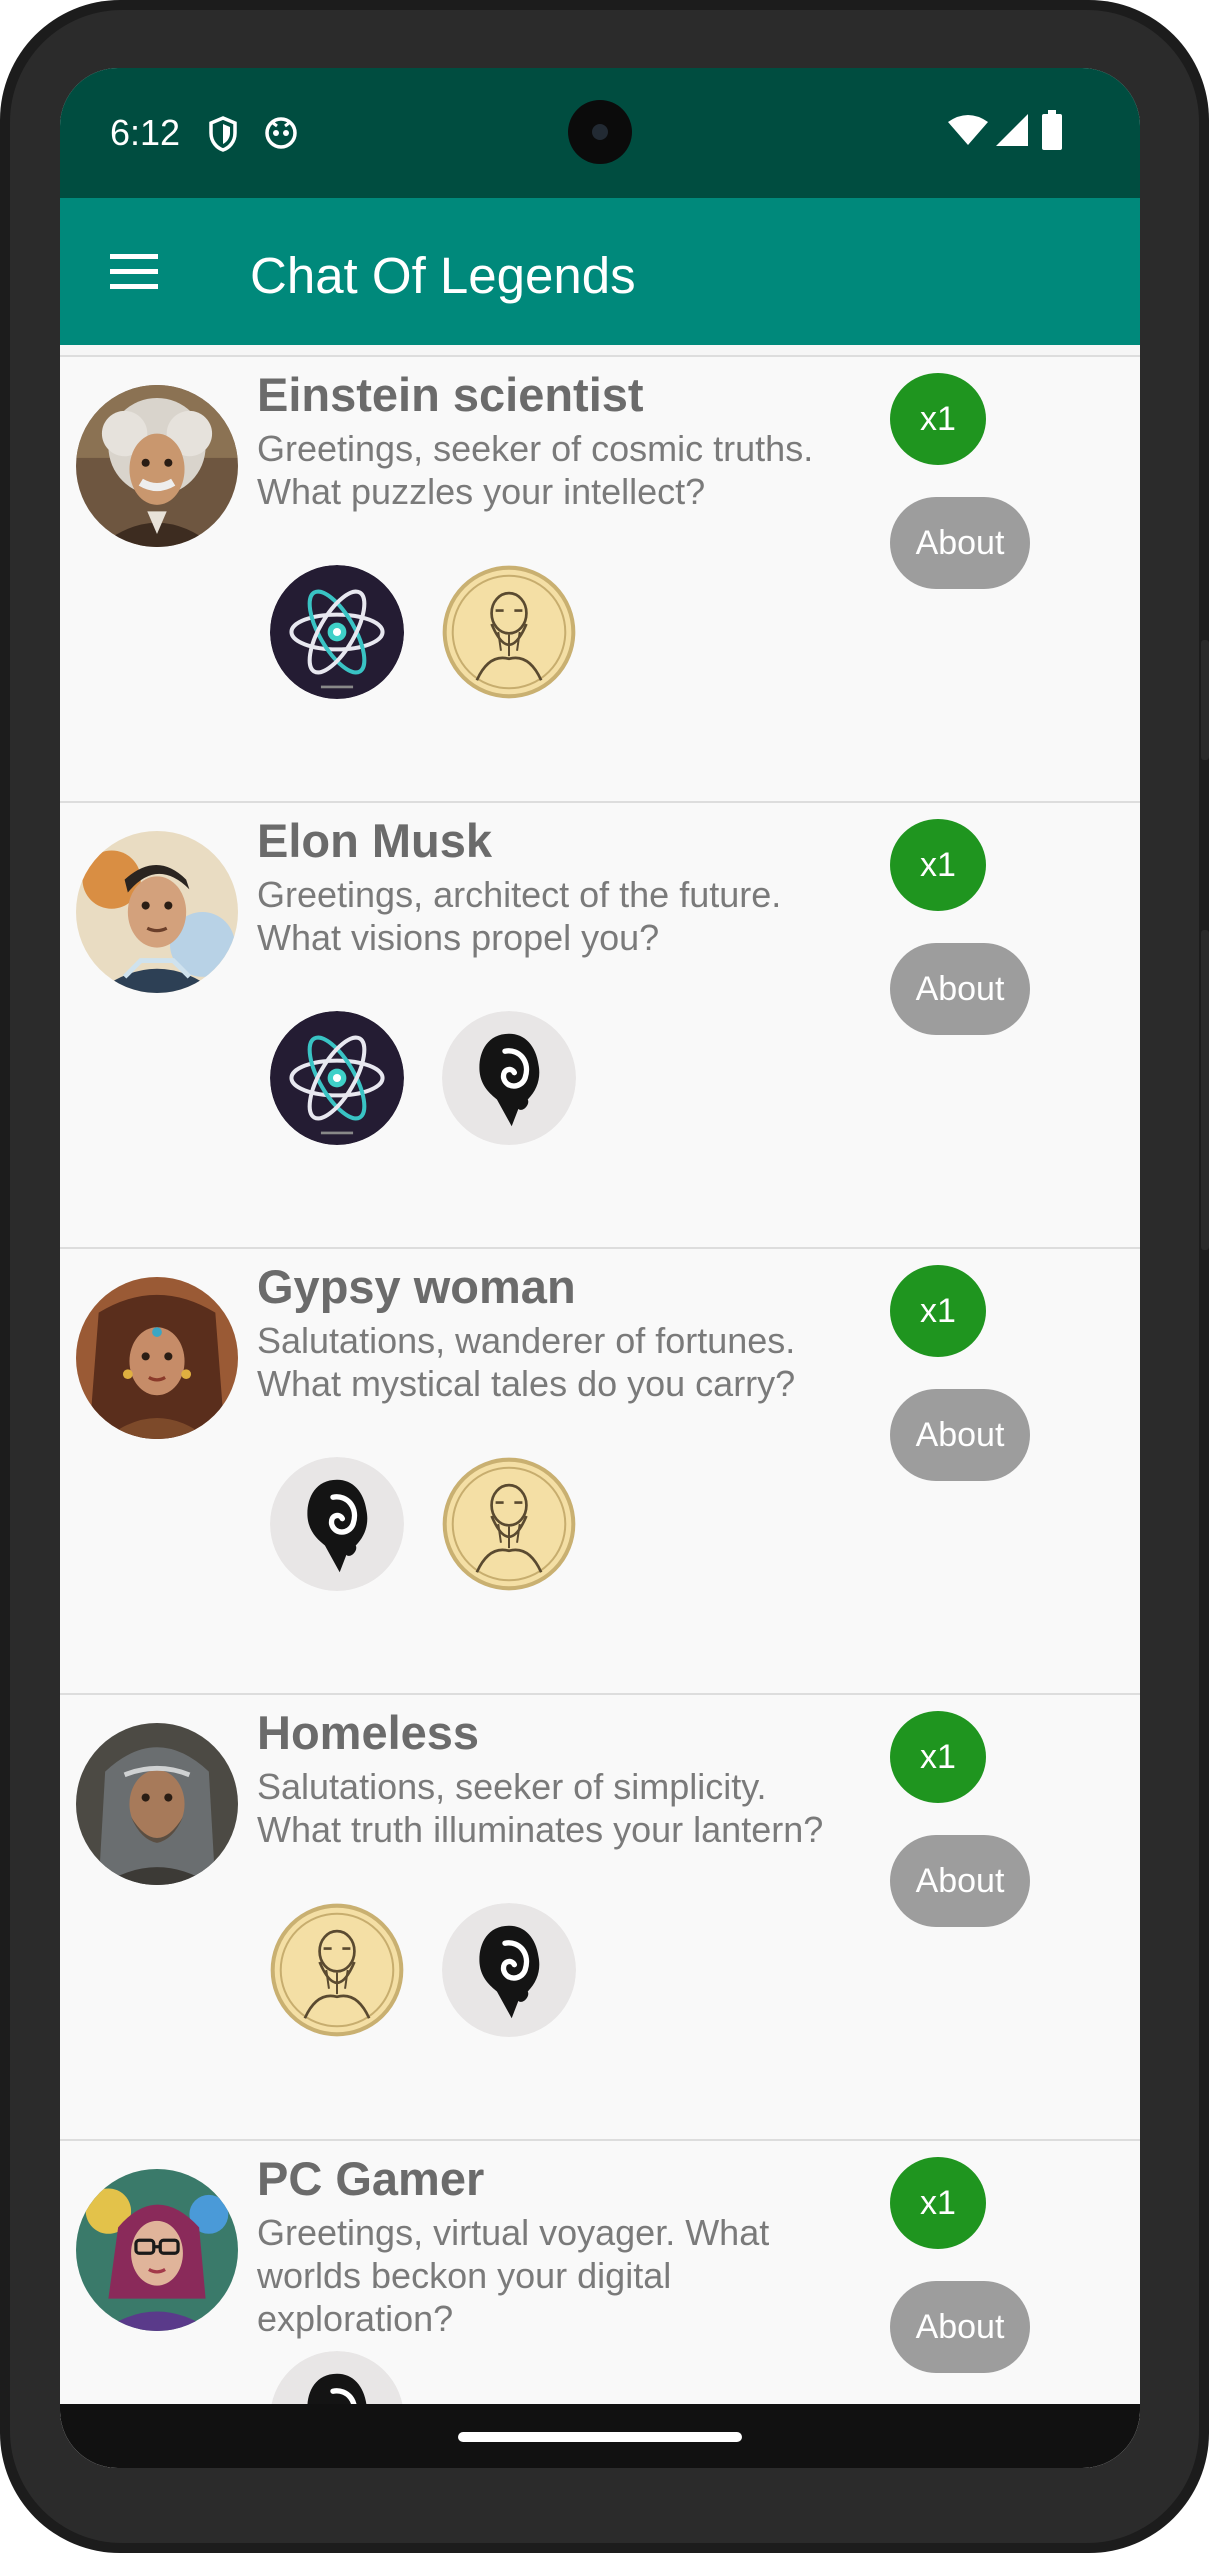 This screenshot has height=2553, width=1209. Describe the element at coordinates (223, 134) in the screenshot. I see `shield-icon` at that location.